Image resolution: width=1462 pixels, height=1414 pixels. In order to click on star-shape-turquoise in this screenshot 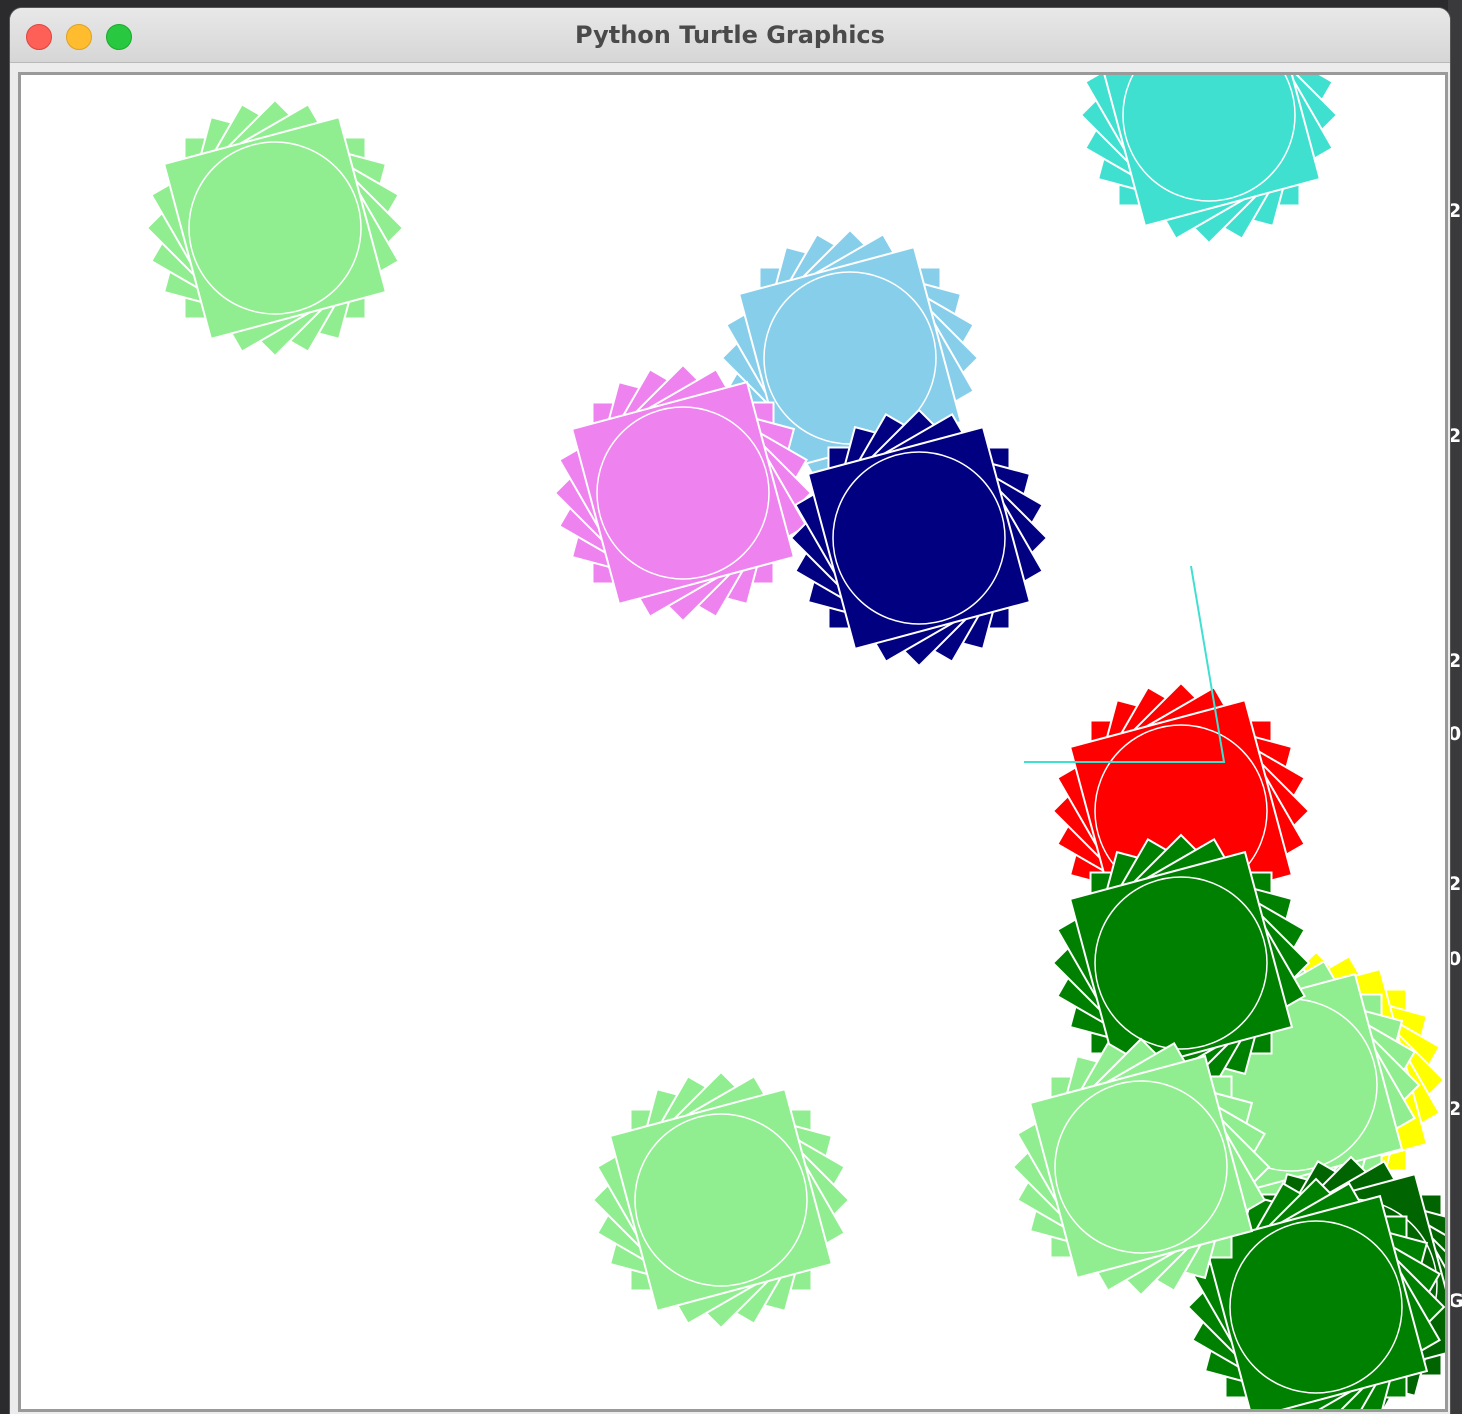, I will do `click(1209, 160)`.